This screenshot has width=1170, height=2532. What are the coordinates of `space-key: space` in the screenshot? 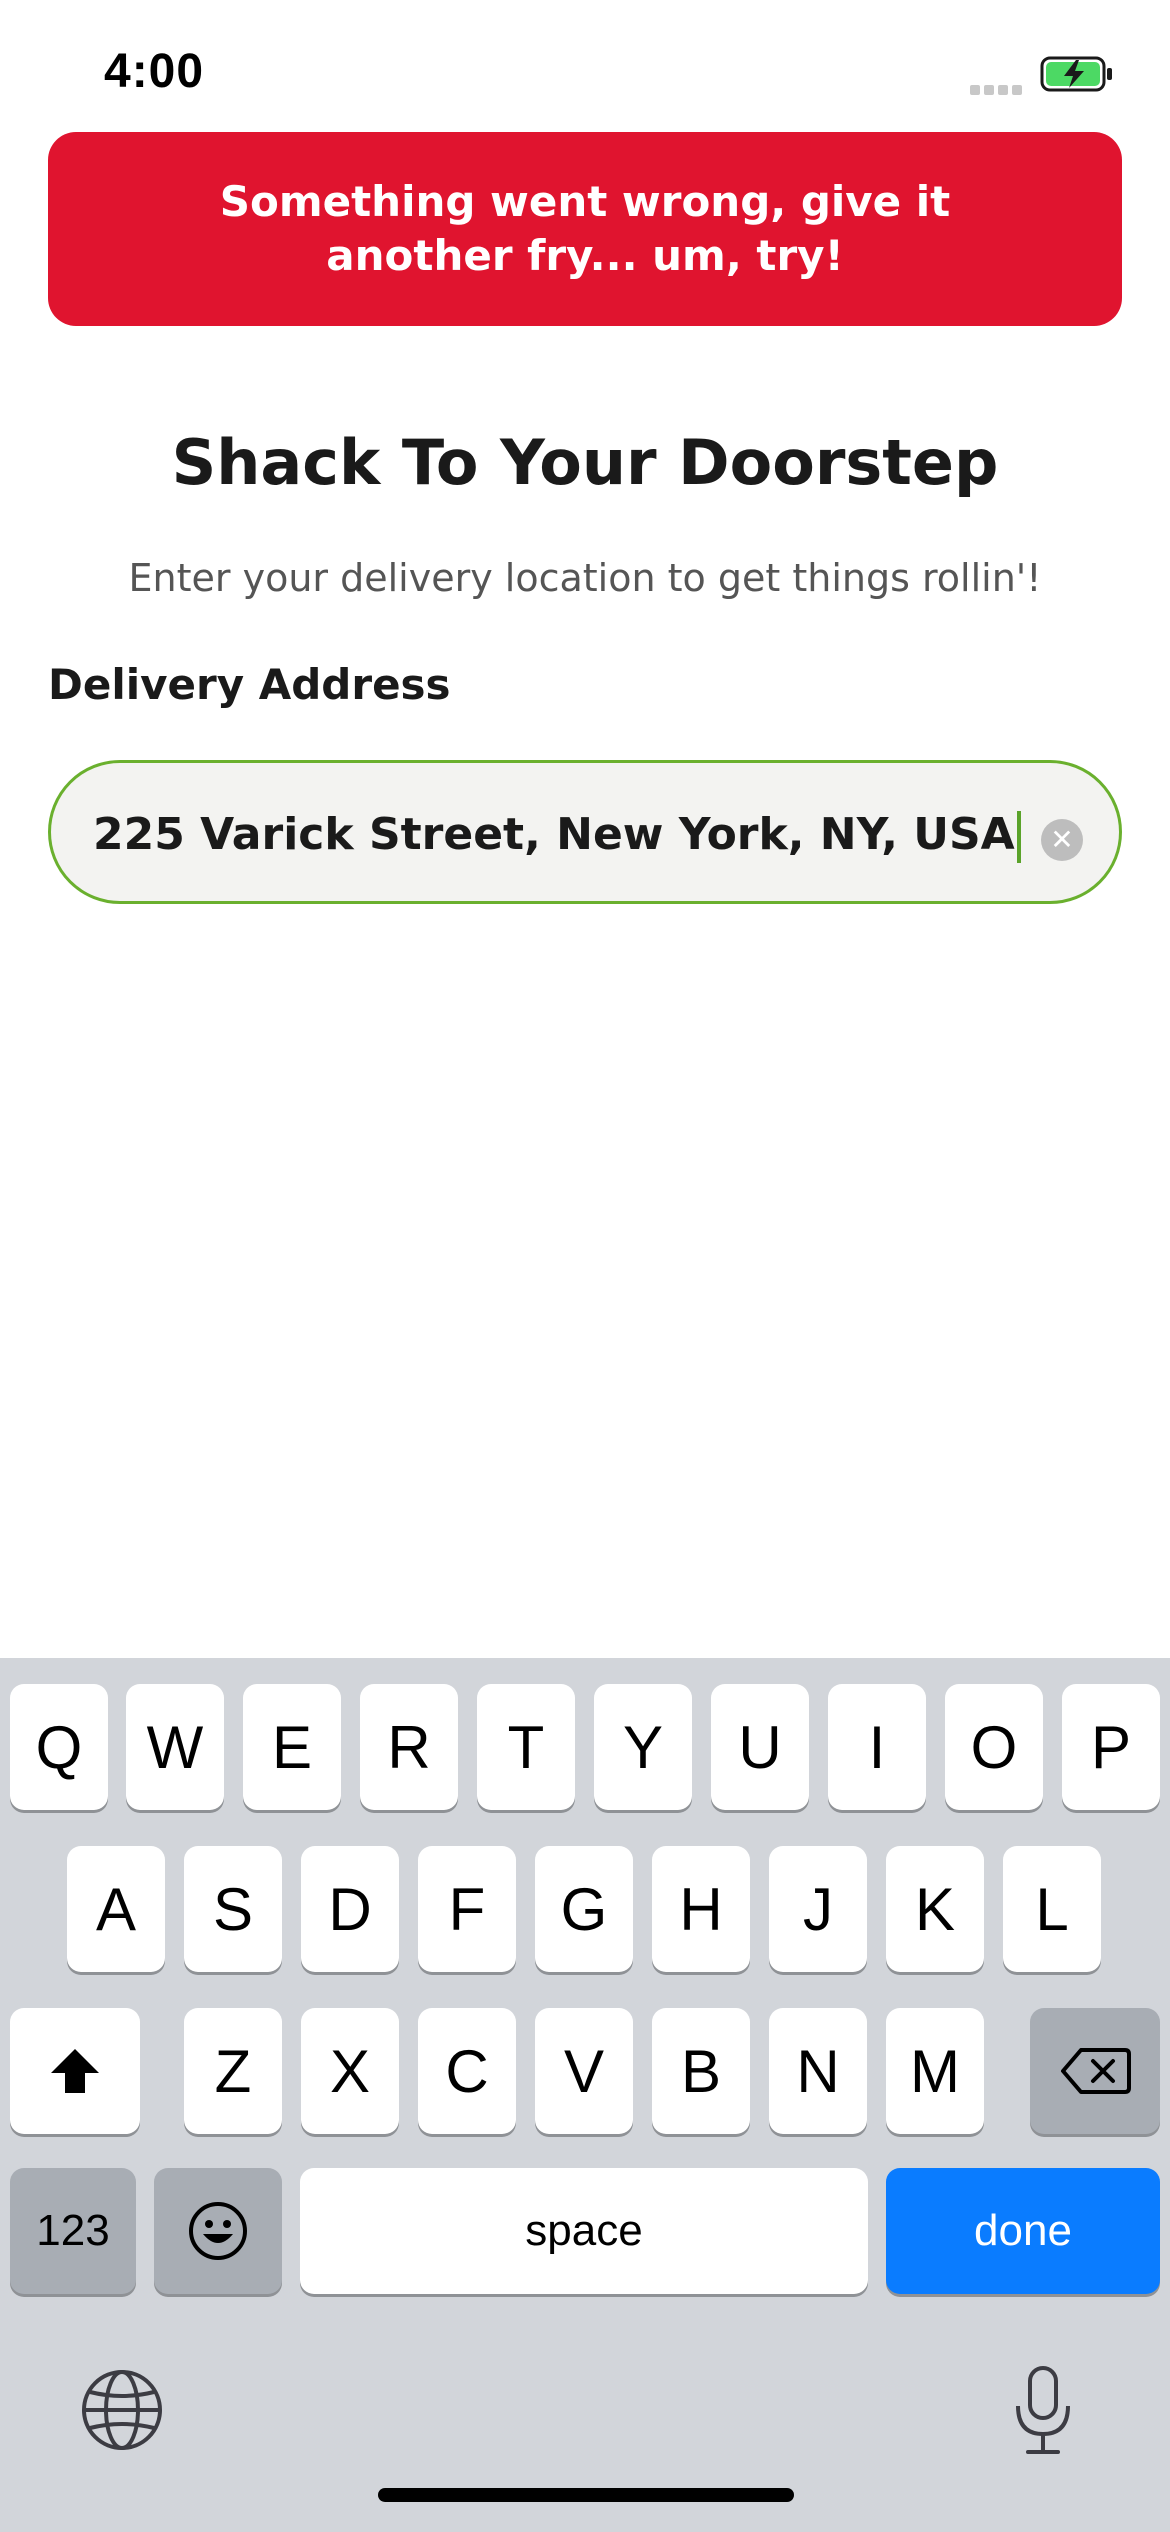 It's located at (584, 2231).